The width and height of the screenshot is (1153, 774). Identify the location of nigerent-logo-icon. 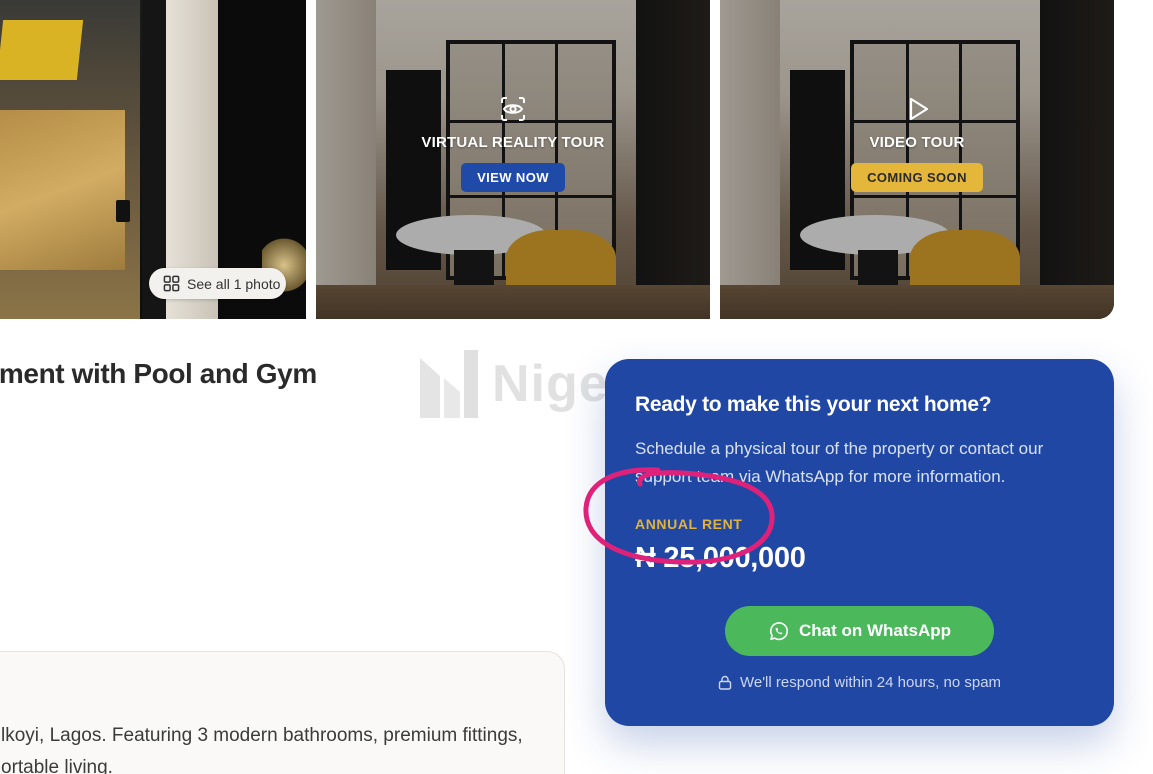
(449, 384).